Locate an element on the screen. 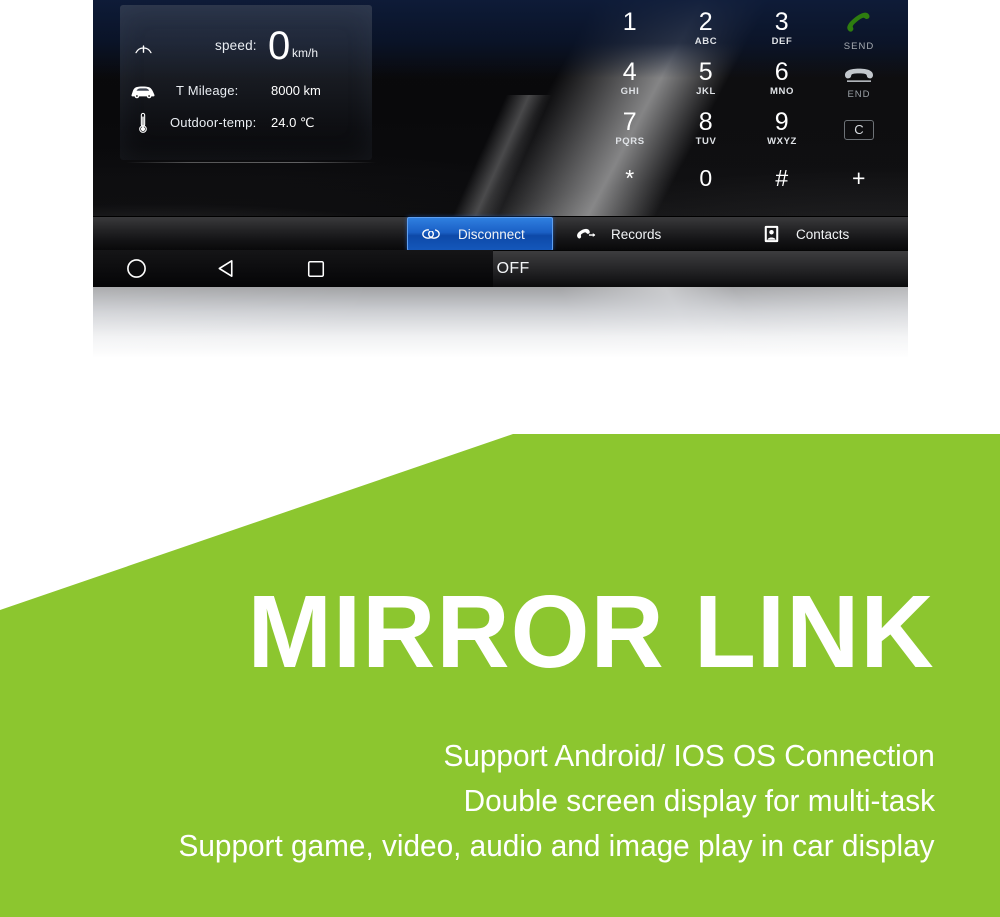  tab-contacts: Contacts is located at coordinates (803, 234).